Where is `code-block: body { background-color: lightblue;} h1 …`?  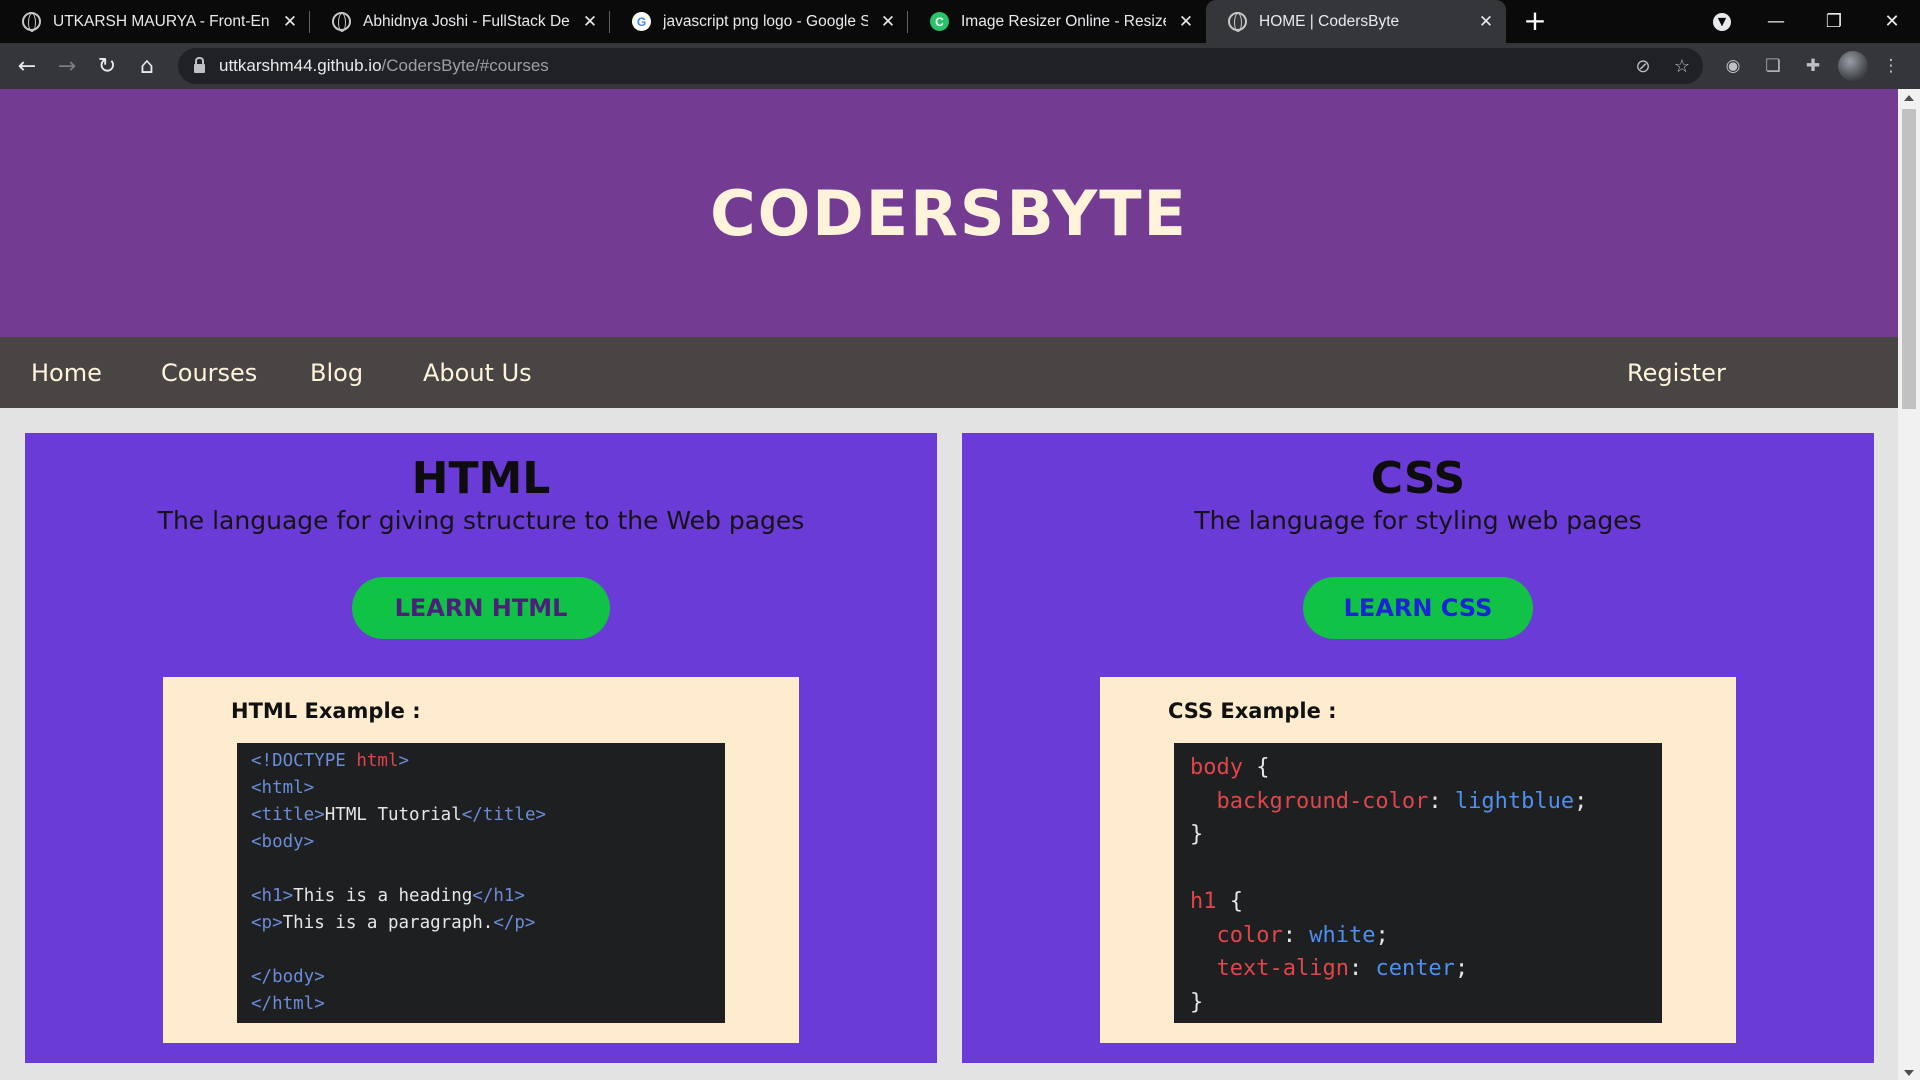 code-block: body { background-color: lightblue;} h1 … is located at coordinates (1418, 883).